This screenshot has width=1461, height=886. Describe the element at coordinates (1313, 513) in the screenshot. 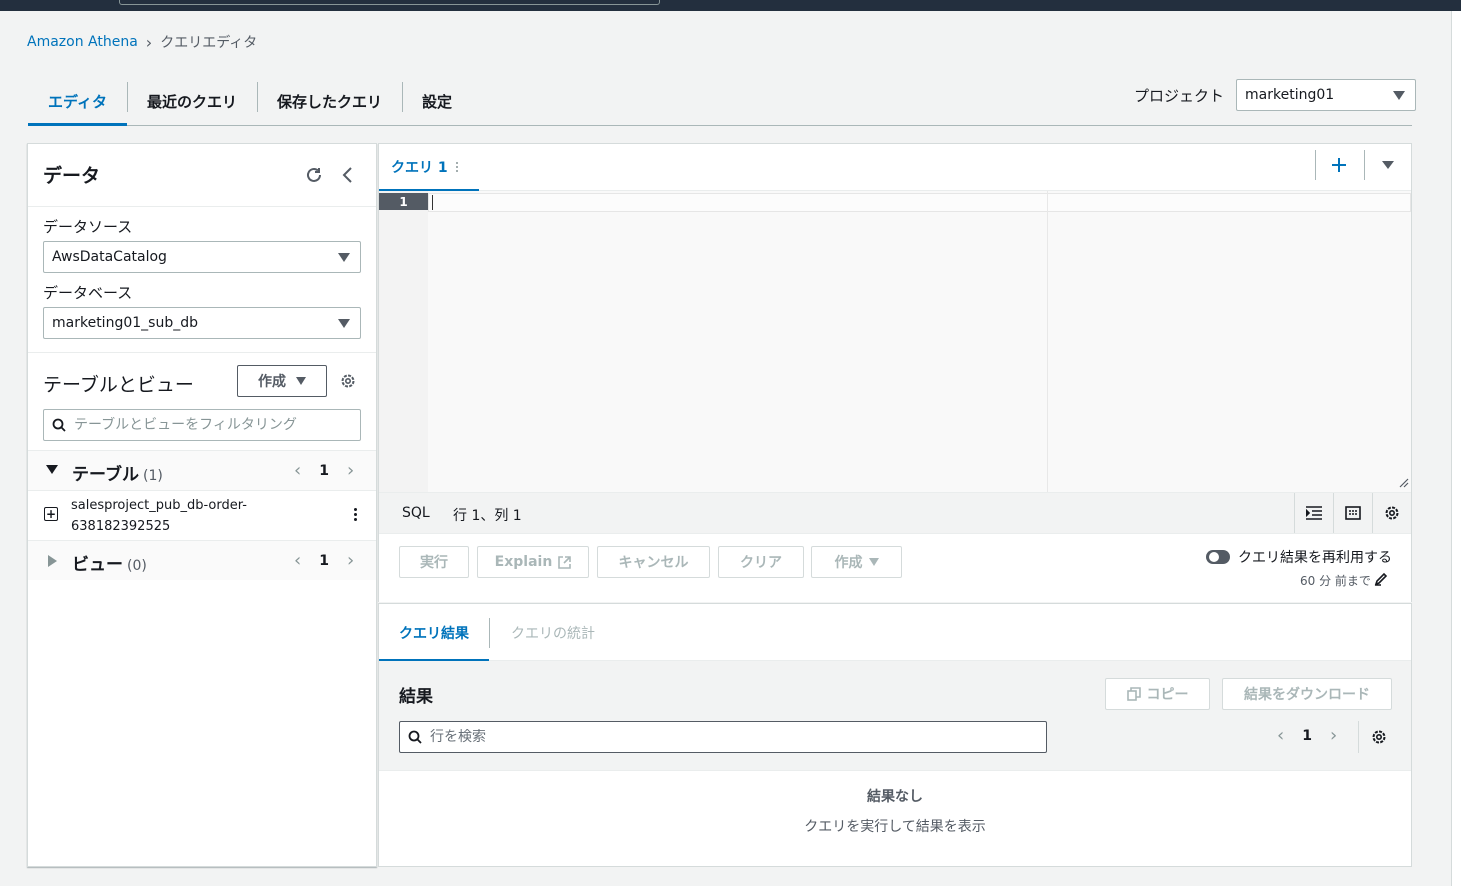

I see `indent-icon` at that location.